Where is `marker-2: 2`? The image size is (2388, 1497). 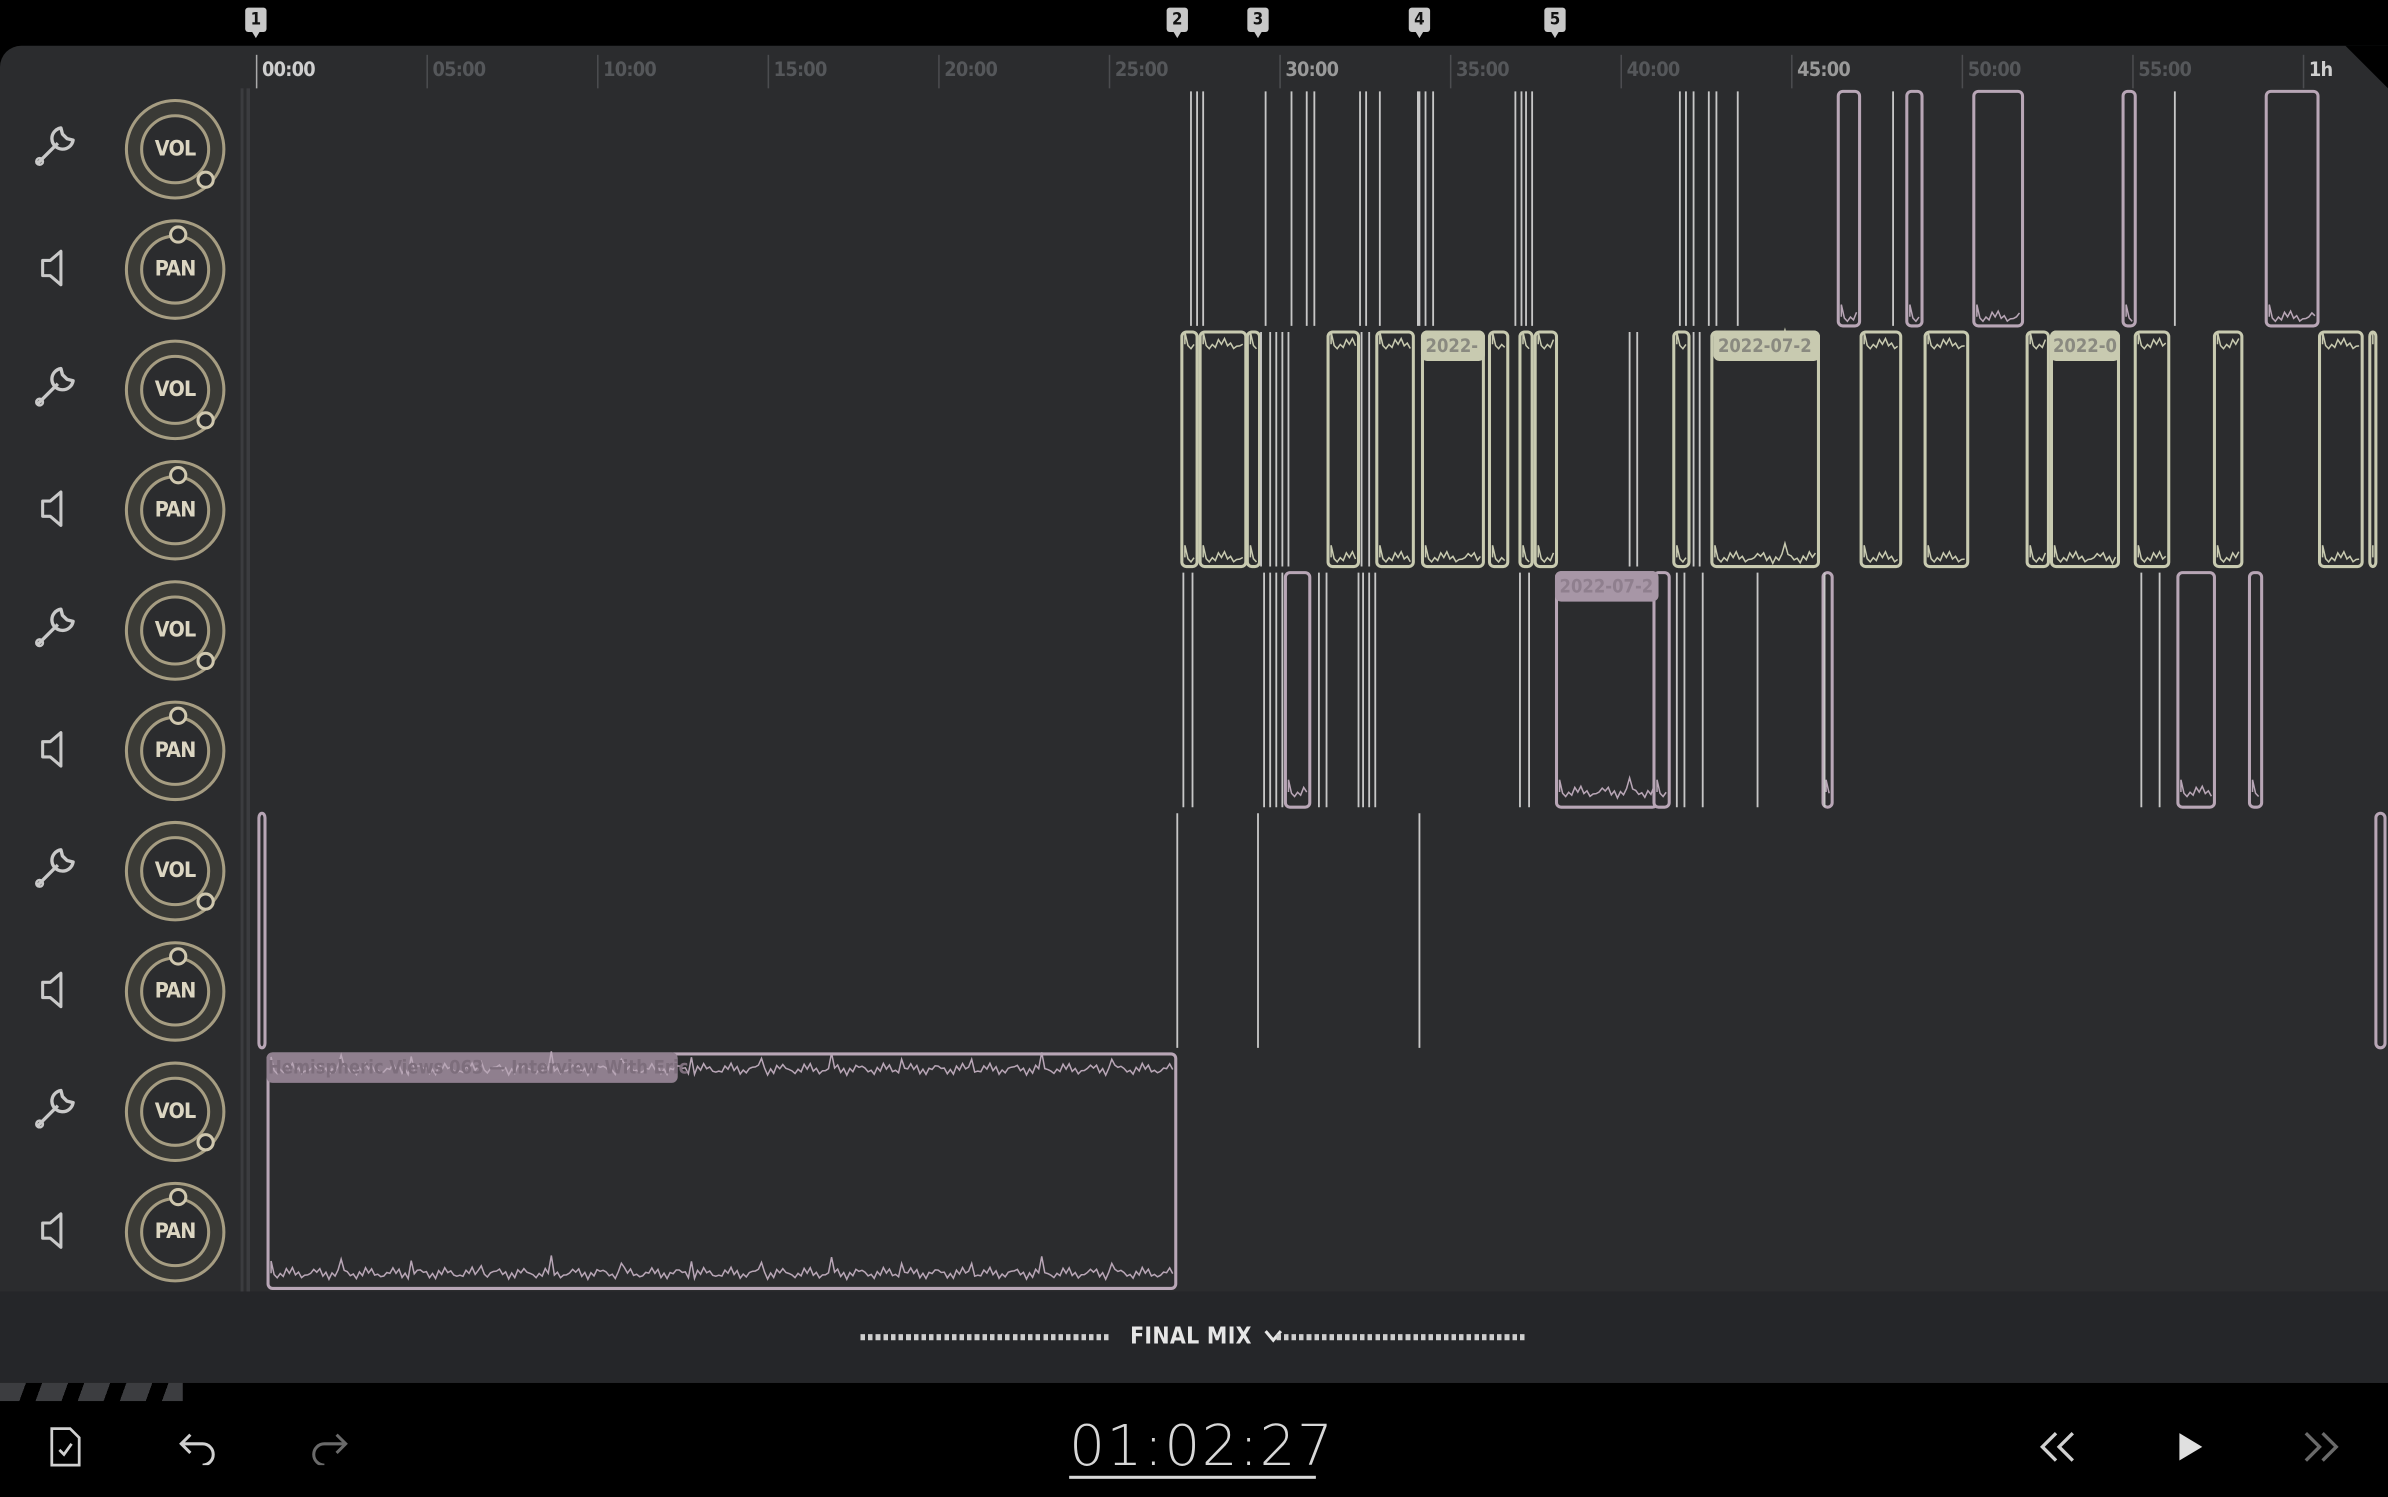 marker-2: 2 is located at coordinates (1177, 23).